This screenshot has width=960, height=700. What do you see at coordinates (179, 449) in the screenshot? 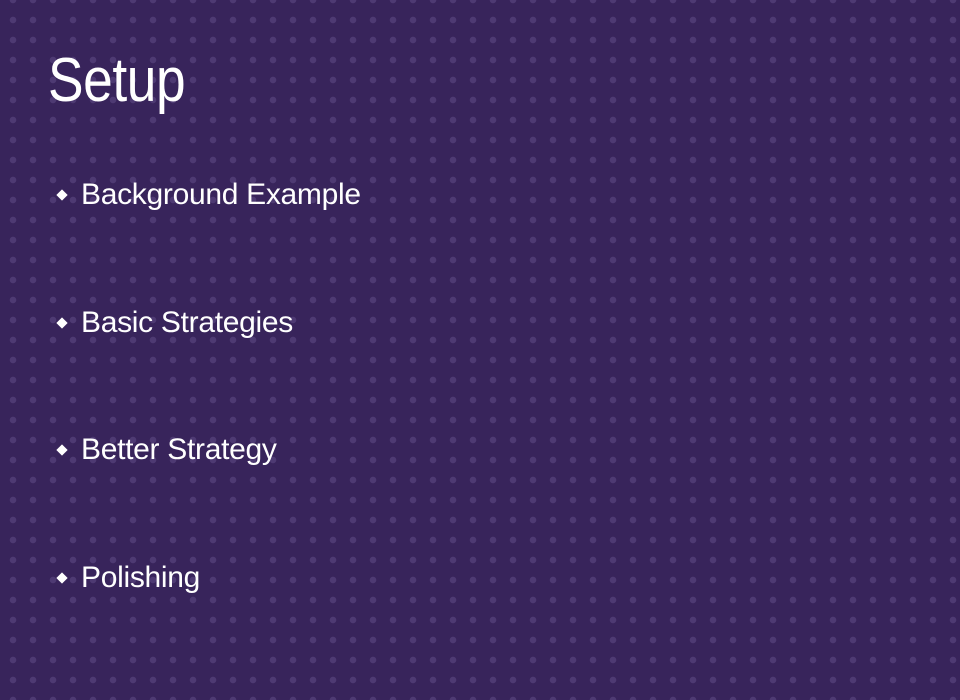
I see `list-item-label: Better Strategy` at bounding box center [179, 449].